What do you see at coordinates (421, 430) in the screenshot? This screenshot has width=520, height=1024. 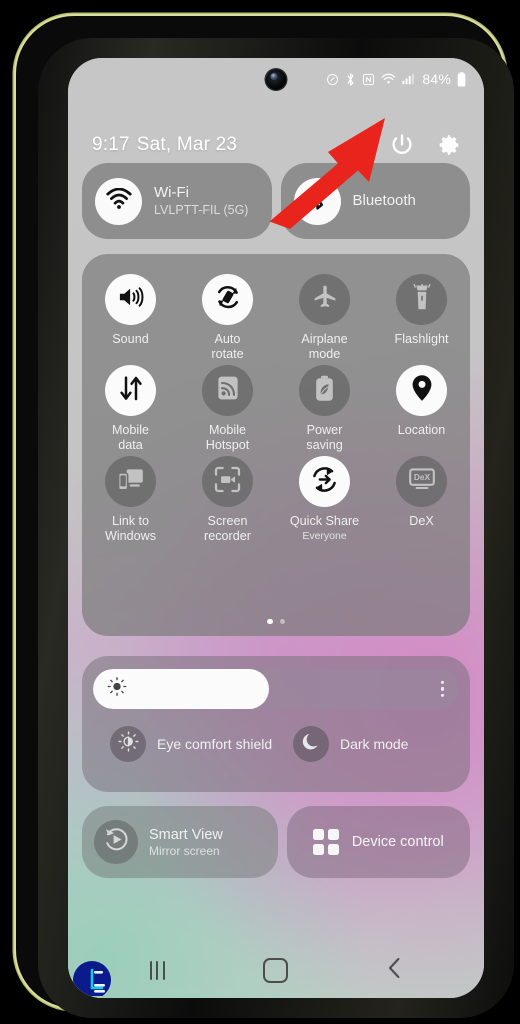 I see `tile-location-label: Location` at bounding box center [421, 430].